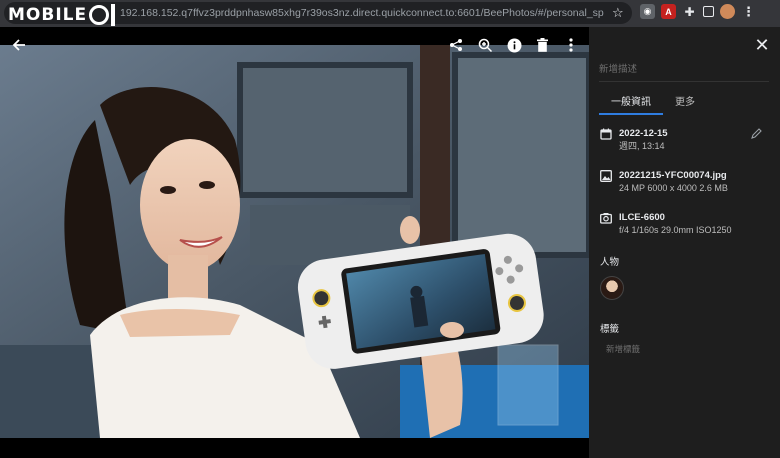 This screenshot has width=780, height=458. What do you see at coordinates (612, 288) in the screenshot?
I see `person-avatar` at bounding box center [612, 288].